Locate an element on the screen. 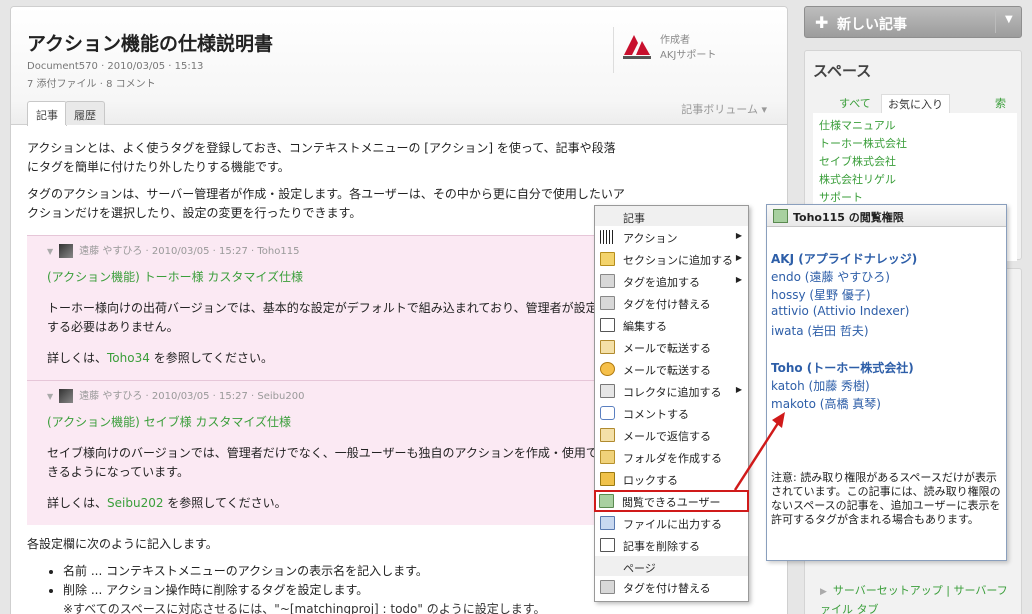 This screenshot has height=614, width=1032. tab-all: すべて is located at coordinates (855, 103).